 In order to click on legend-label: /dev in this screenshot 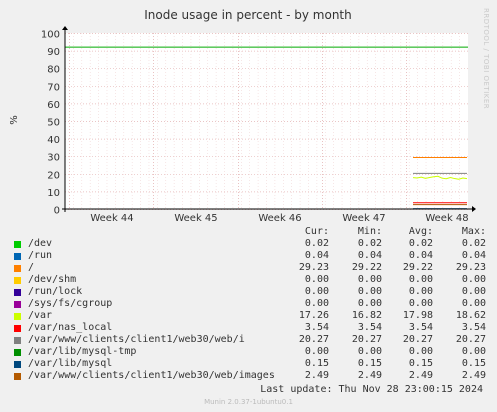, I will do `click(40, 243)`.